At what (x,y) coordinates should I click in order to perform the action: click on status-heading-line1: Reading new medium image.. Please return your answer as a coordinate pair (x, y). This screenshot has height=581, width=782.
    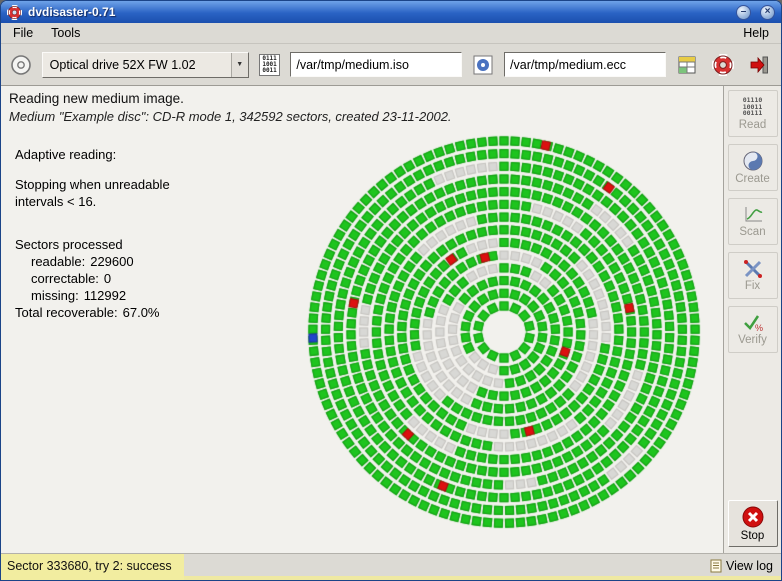
    Looking at the image, I should click on (96, 98).